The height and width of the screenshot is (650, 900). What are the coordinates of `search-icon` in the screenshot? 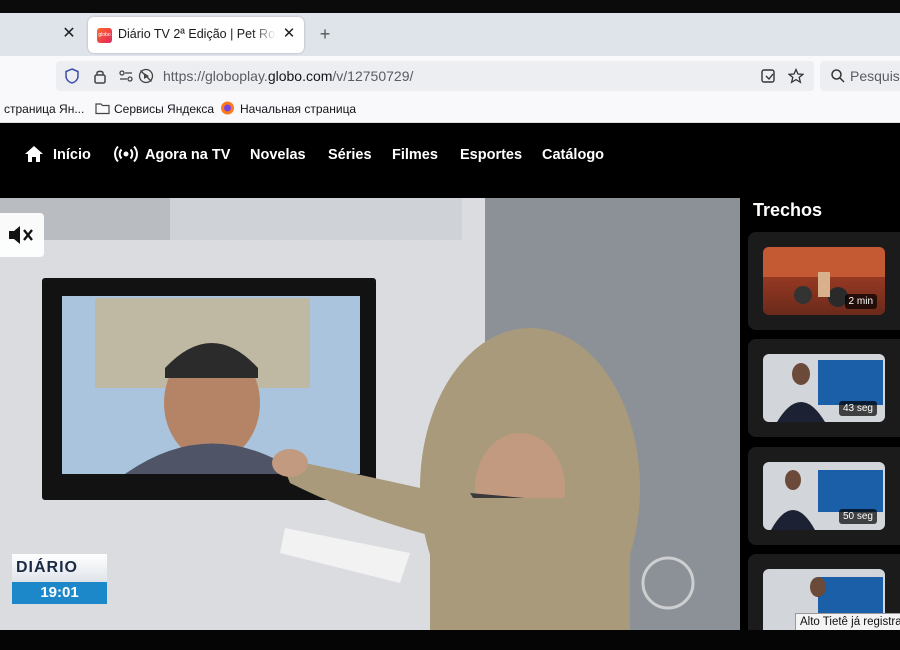 It's located at (838, 76).